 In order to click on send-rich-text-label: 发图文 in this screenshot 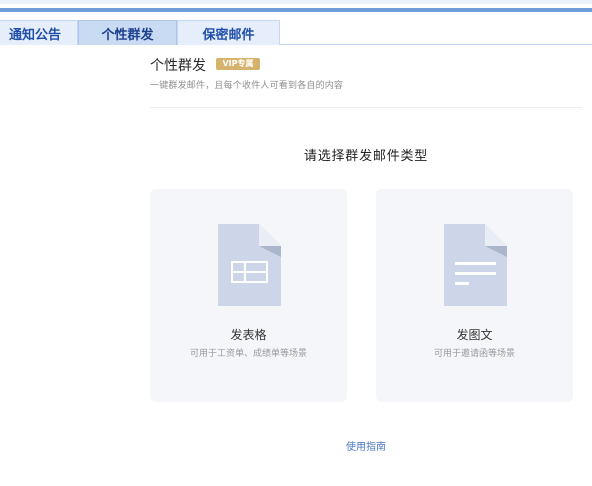, I will do `click(474, 335)`.